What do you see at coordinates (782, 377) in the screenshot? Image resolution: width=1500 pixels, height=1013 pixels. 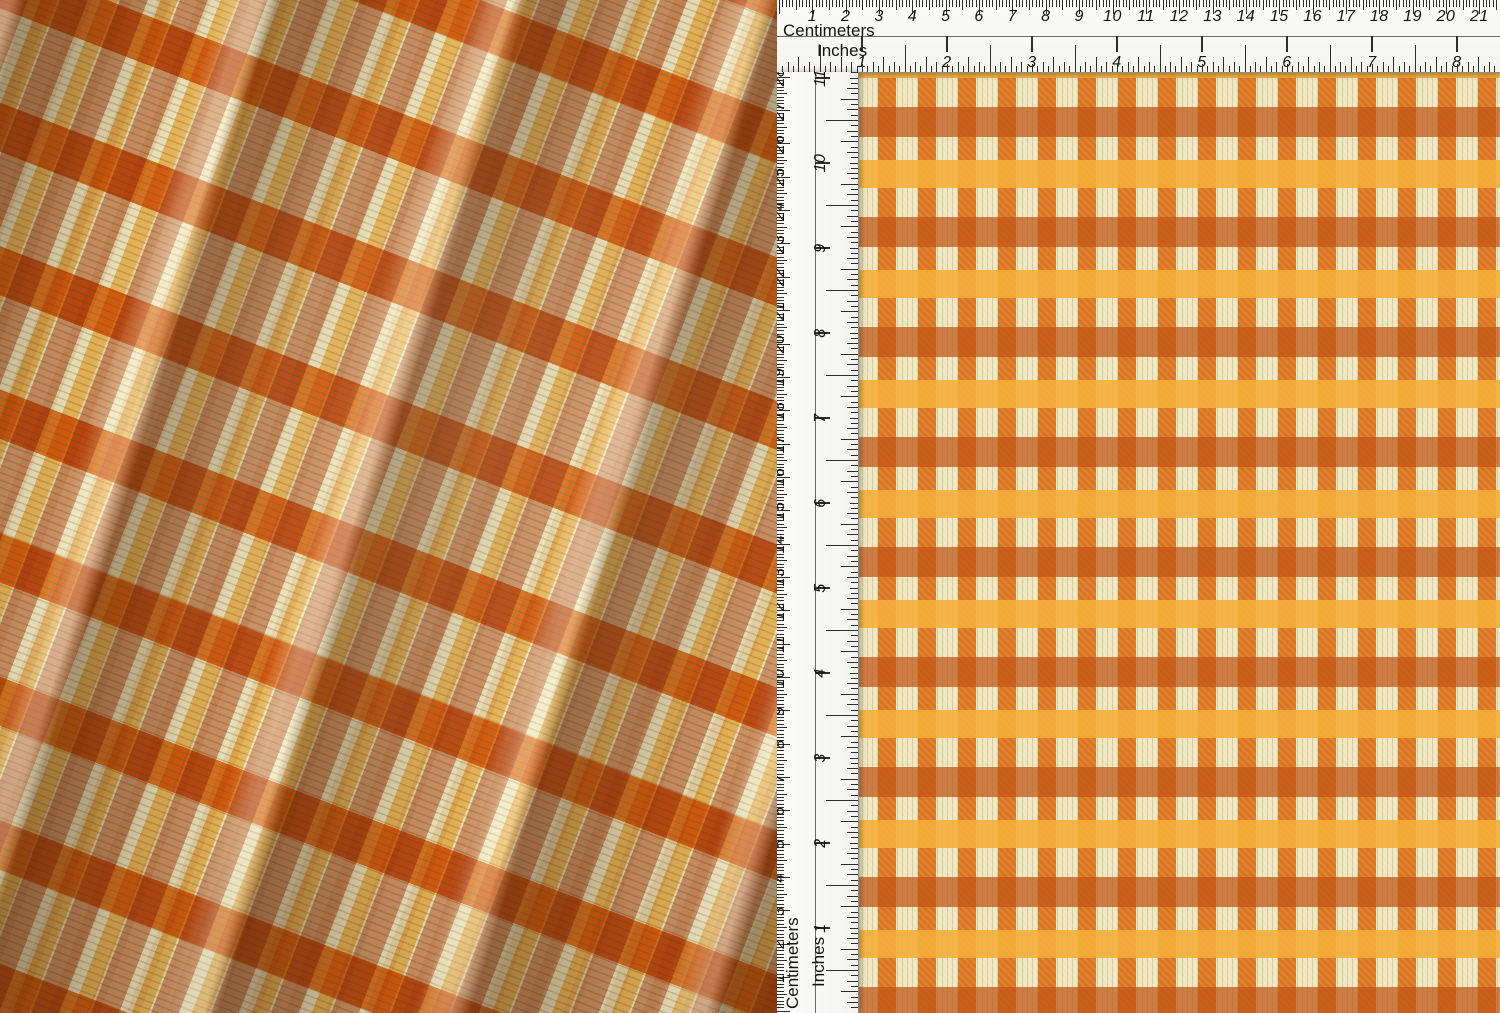 I see `cm-number-label: 19` at bounding box center [782, 377].